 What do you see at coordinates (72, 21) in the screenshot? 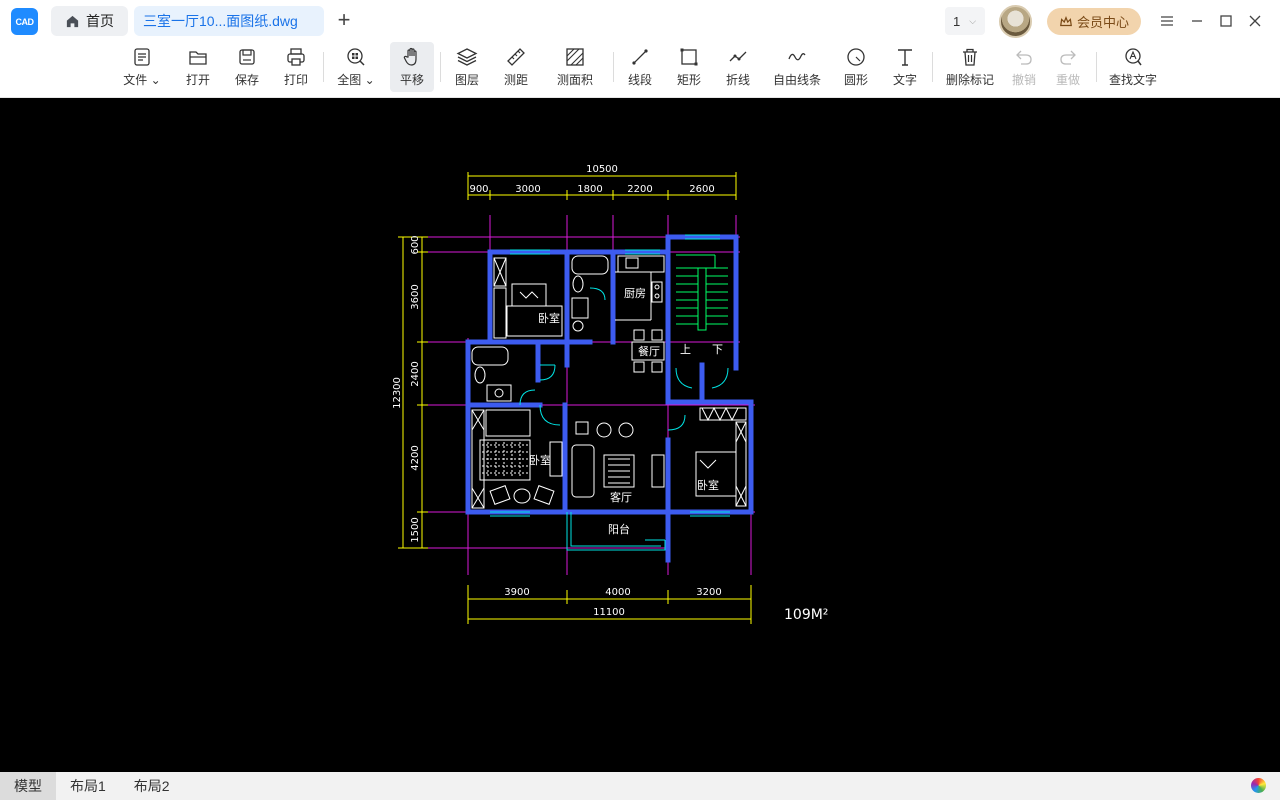
I see `home-icon` at bounding box center [72, 21].